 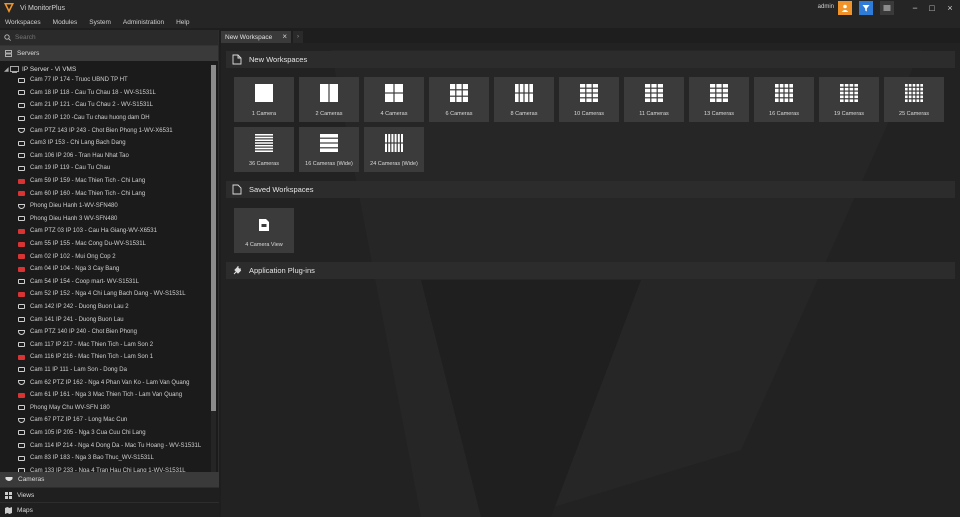 What do you see at coordinates (654, 114) in the screenshot?
I see `workspace-tile-label: 11 Cameras` at bounding box center [654, 114].